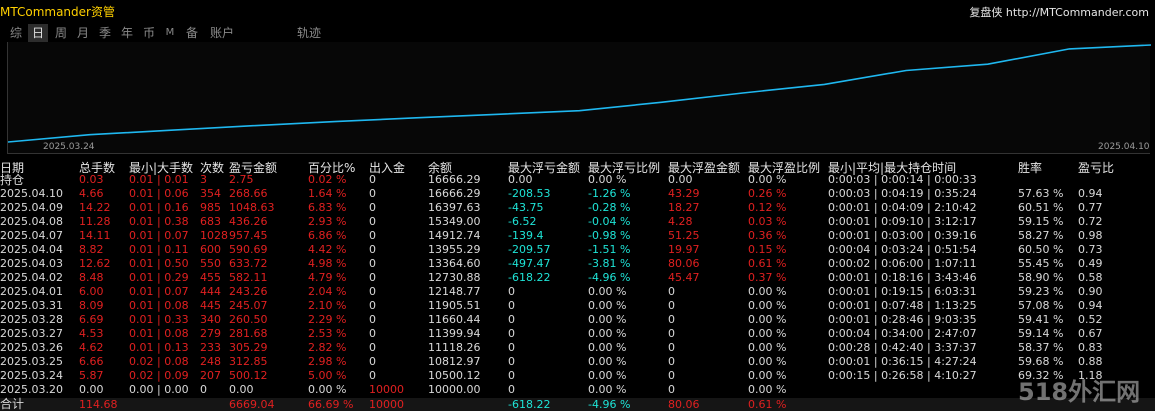 This screenshot has width=1155, height=411. What do you see at coordinates (454, 263) in the screenshot?
I see `row-balance: 13364.60` at bounding box center [454, 263].